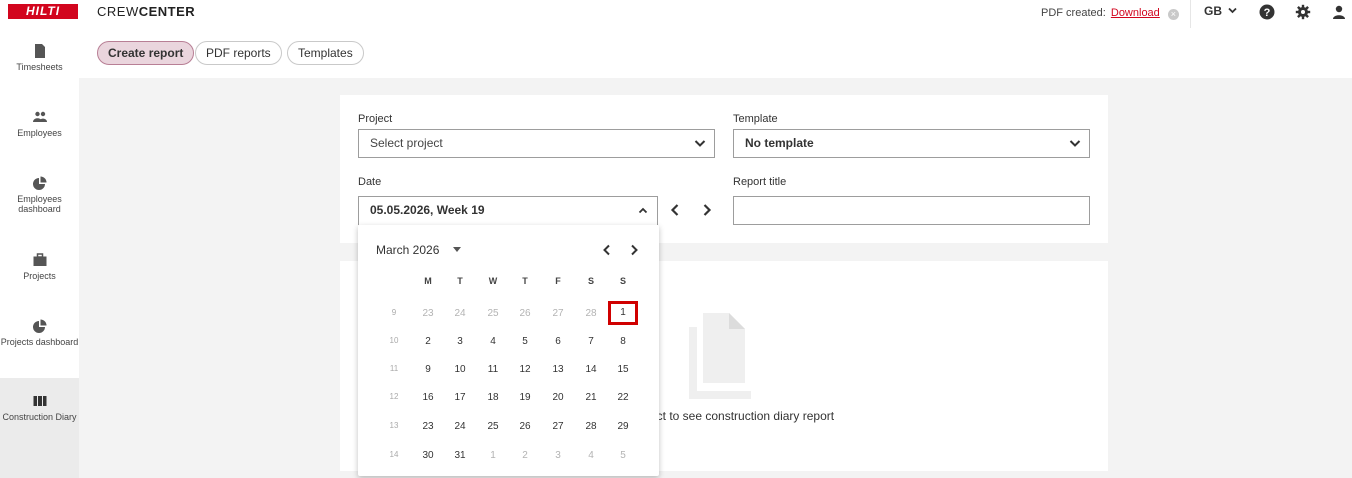 The width and height of the screenshot is (1352, 478). Describe the element at coordinates (623, 341) in the screenshot. I see `calendar-day: 8` at that location.